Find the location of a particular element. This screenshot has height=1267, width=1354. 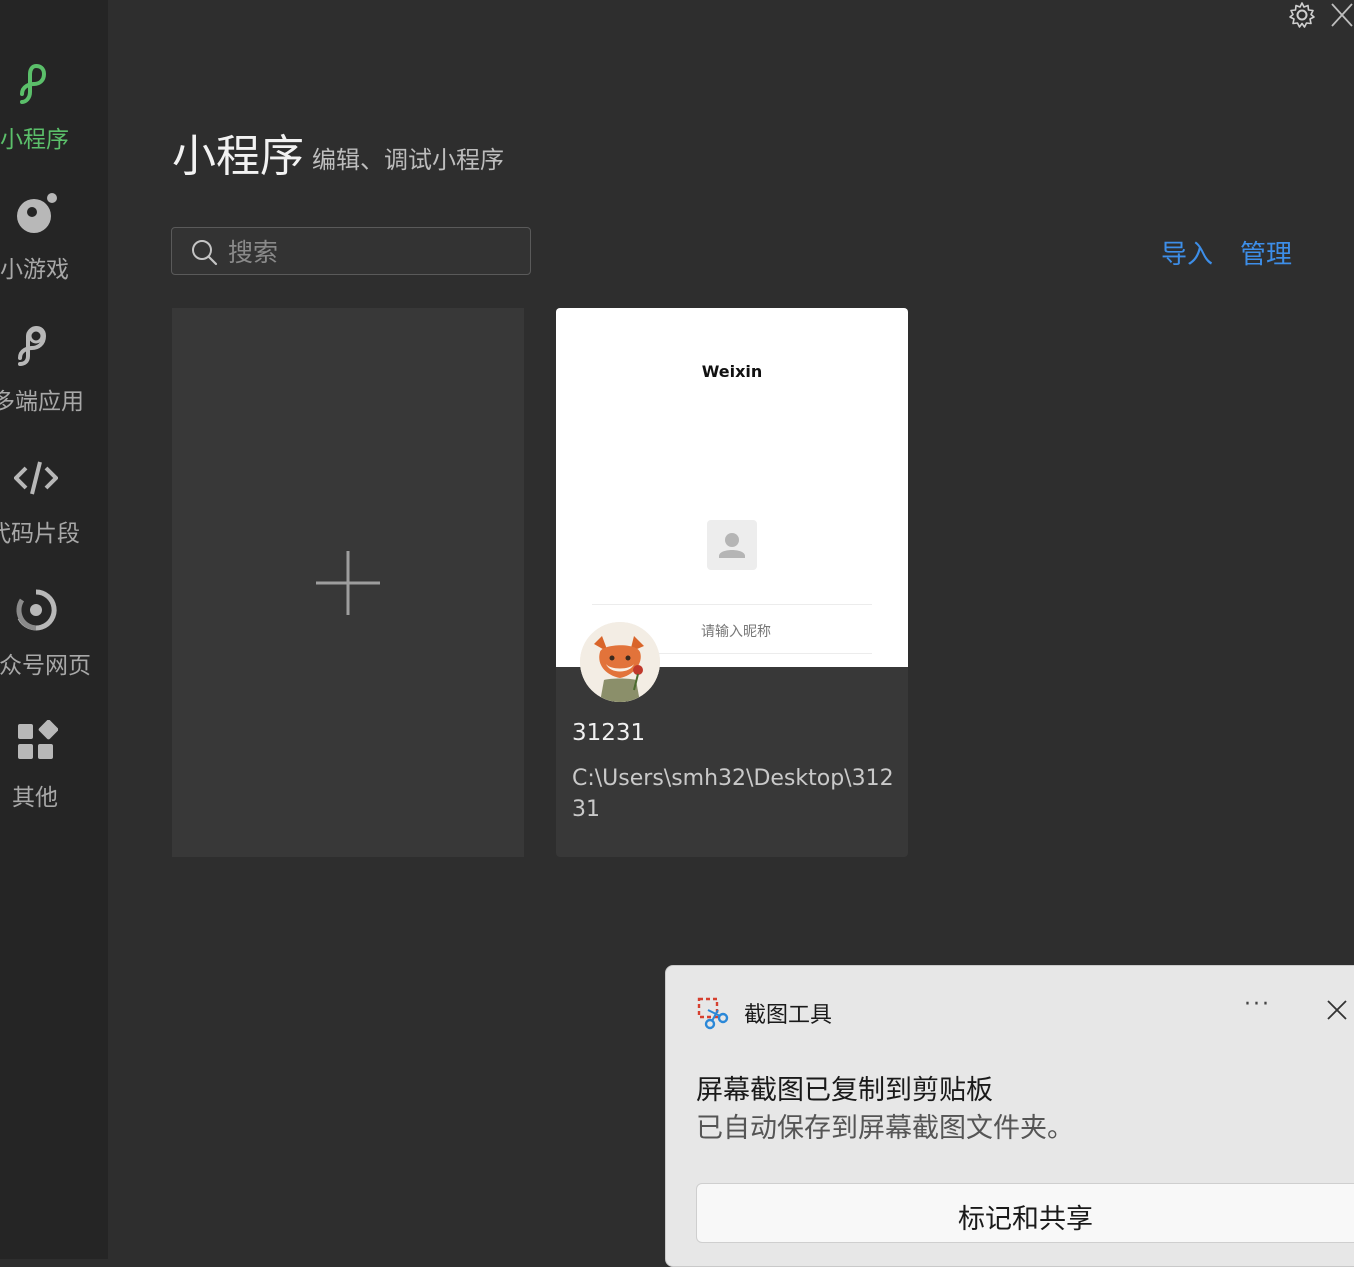

manage-button: 管理 is located at coordinates (1266, 252).